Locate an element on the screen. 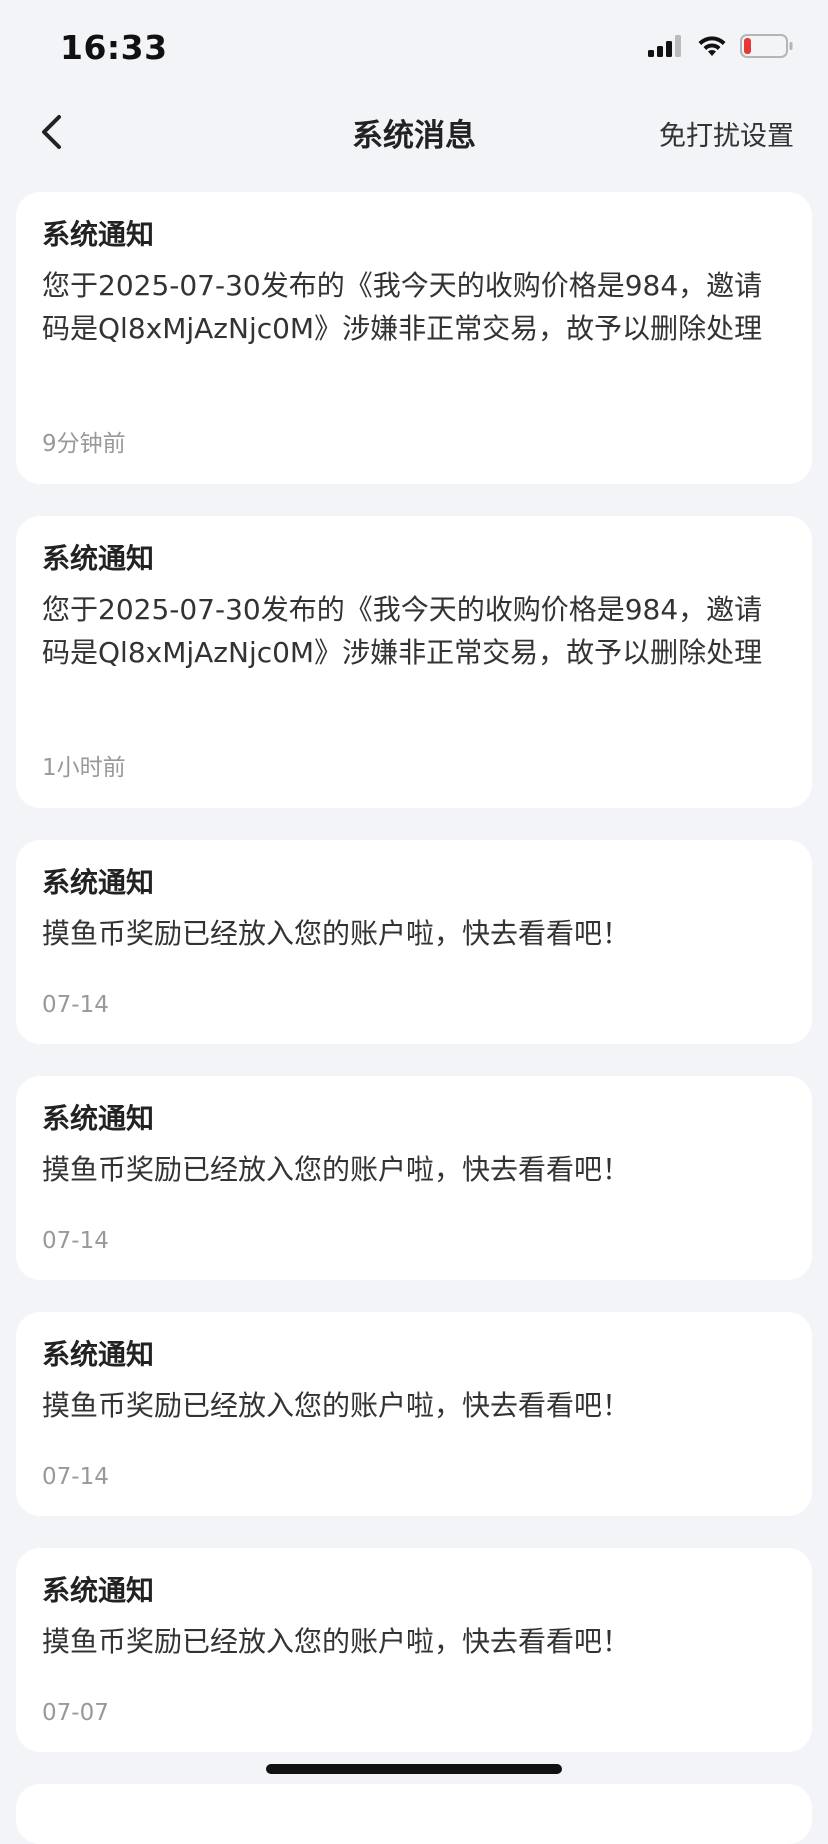 Image resolution: width=828 pixels, height=1844 pixels. message-card: 系统通知 摸鱼币奖励已经放入您的账户啦，快去看看吧！ 07-07 is located at coordinates (414, 1650).